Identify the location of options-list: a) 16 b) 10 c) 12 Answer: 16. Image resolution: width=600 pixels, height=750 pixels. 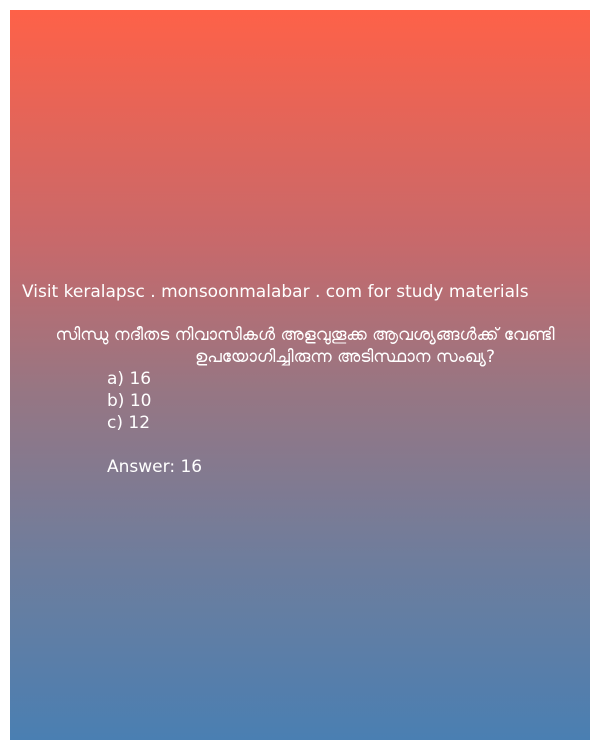
(305, 423).